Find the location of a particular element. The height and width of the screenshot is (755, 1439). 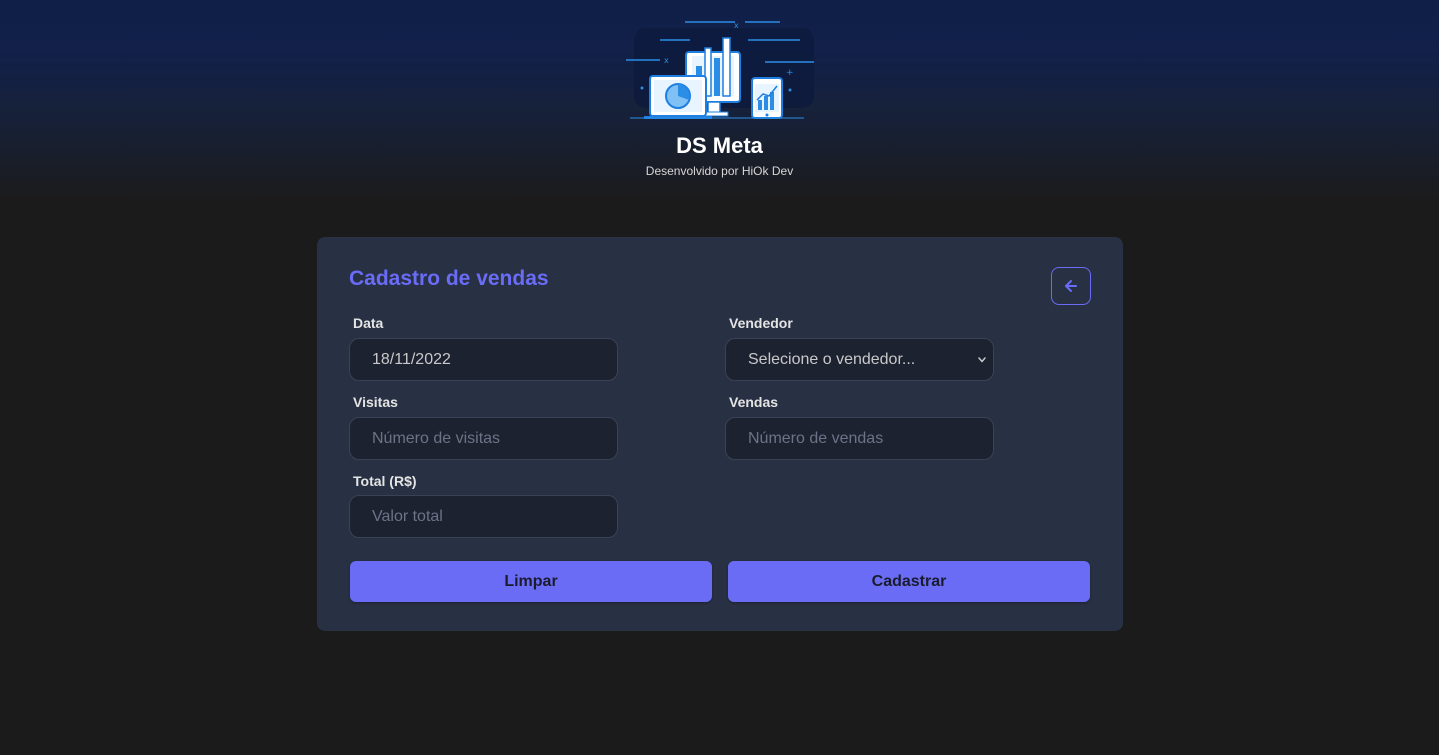

visits-label: Visitas is located at coordinates (375, 402).